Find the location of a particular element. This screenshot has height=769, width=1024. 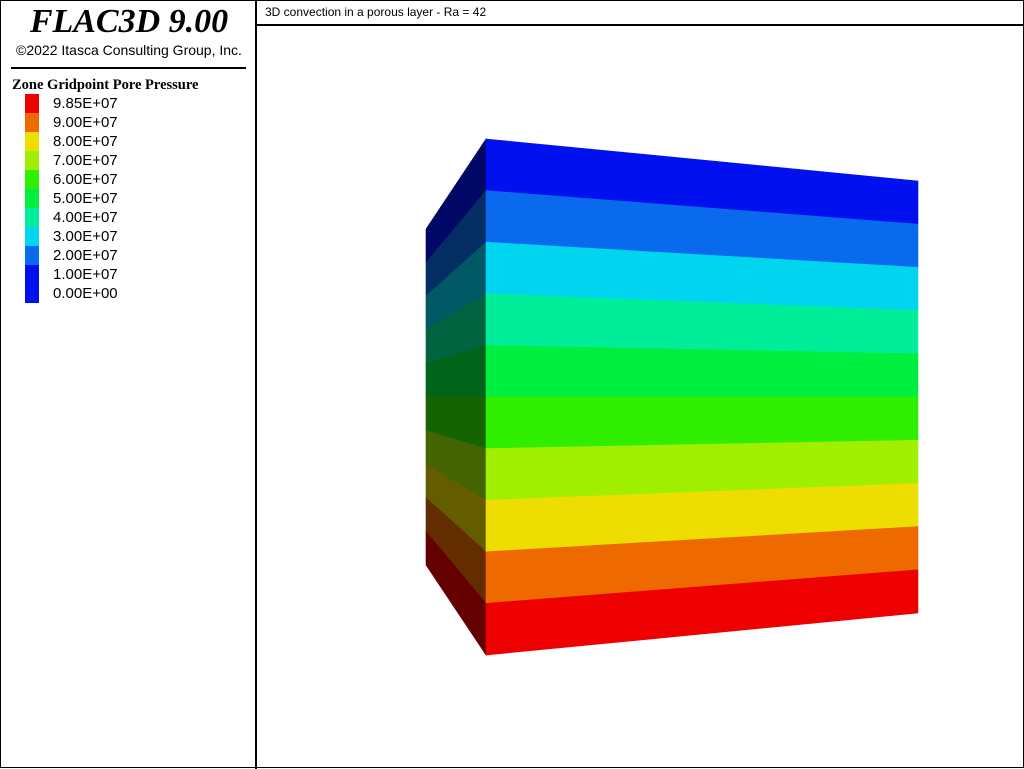

app-title: FLAC3D 9.00 is located at coordinates (129, 21).